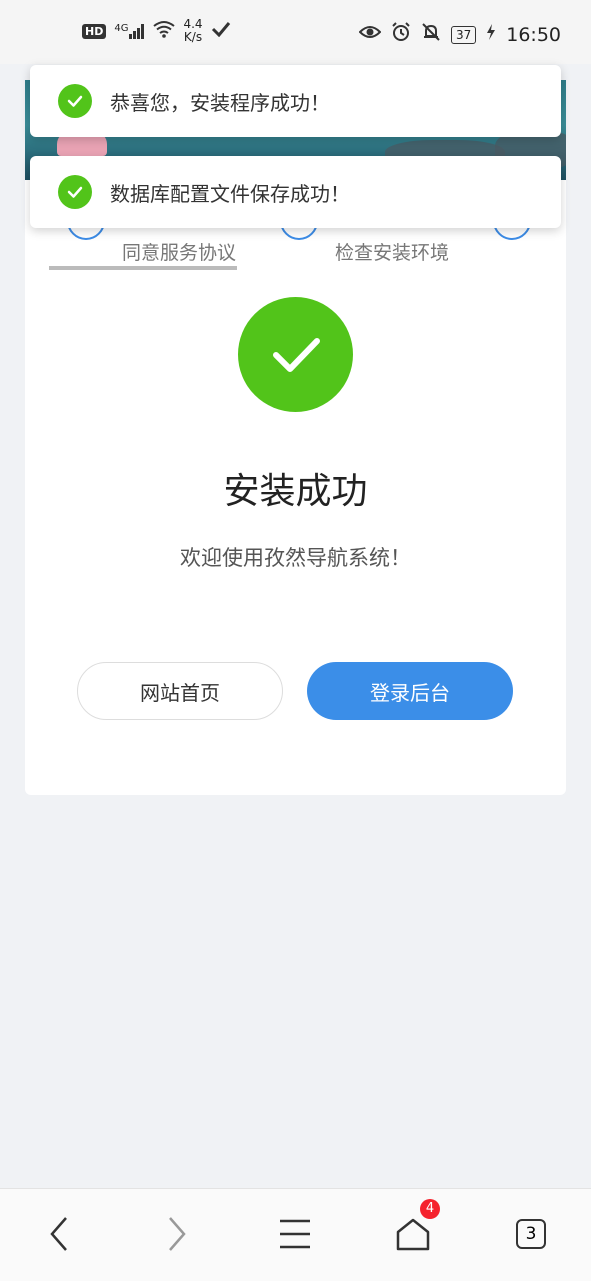 Image resolution: width=591 pixels, height=1281 pixels. I want to click on speed-value: 4.4, so click(193, 24).